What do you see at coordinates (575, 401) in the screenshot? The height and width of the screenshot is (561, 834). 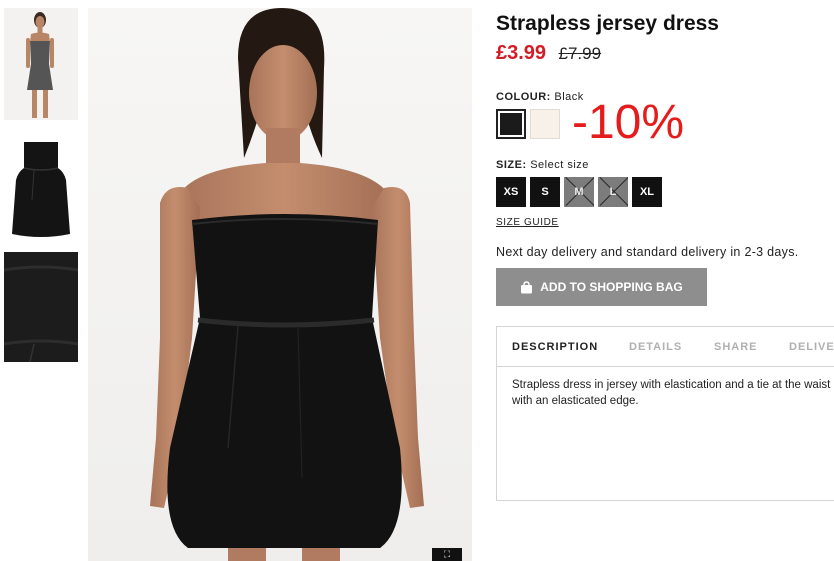 I see `description-line-2: with an elasticated edge.` at bounding box center [575, 401].